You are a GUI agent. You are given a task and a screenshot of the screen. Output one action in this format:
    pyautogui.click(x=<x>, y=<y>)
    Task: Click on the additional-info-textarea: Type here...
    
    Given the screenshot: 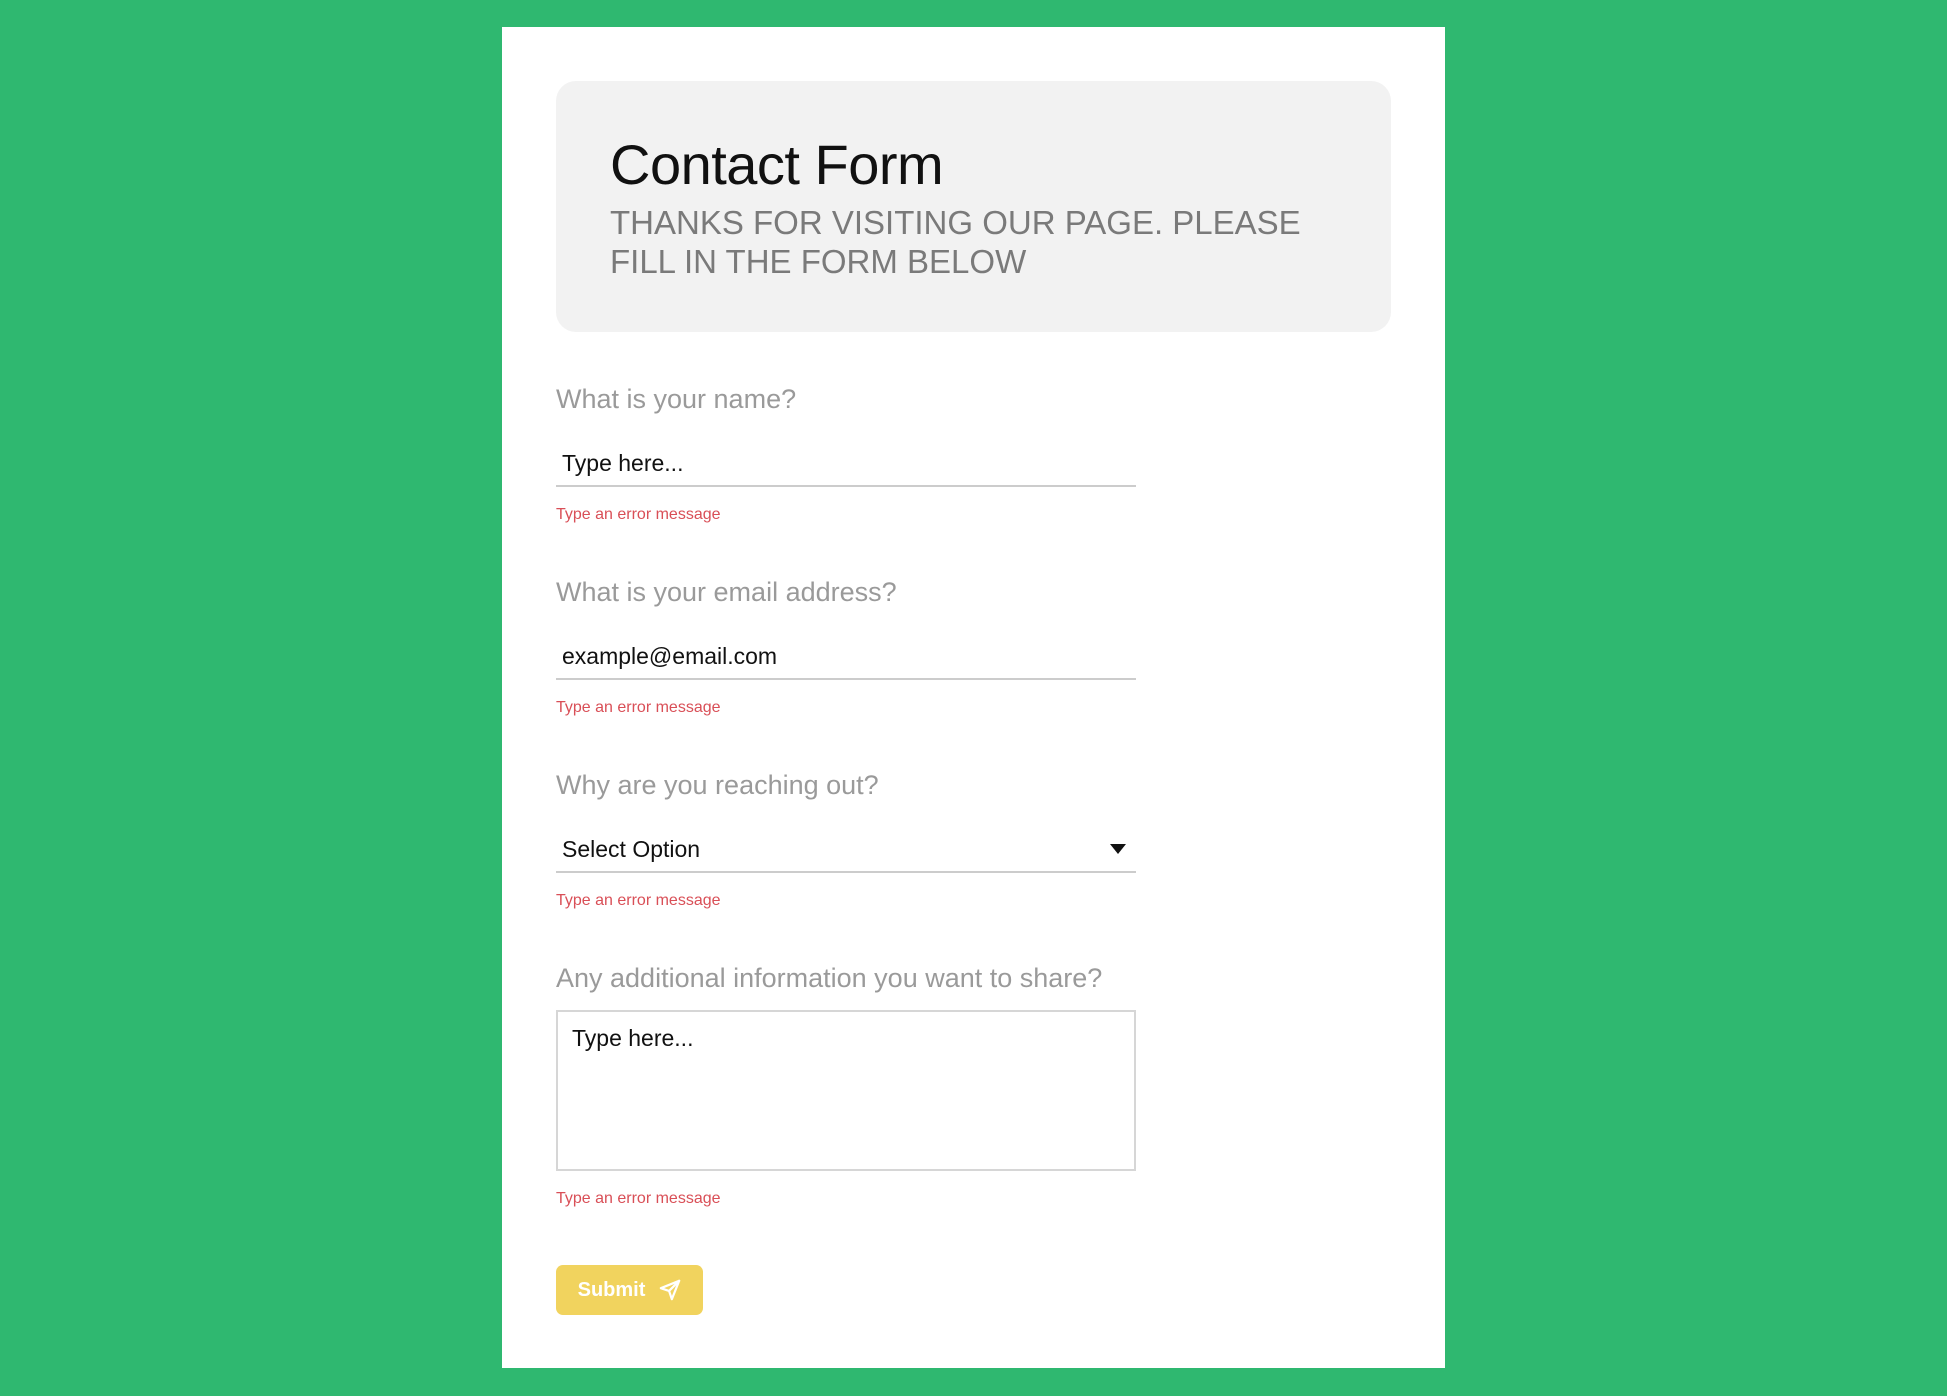 What is the action you would take?
    pyautogui.click(x=846, y=1090)
    